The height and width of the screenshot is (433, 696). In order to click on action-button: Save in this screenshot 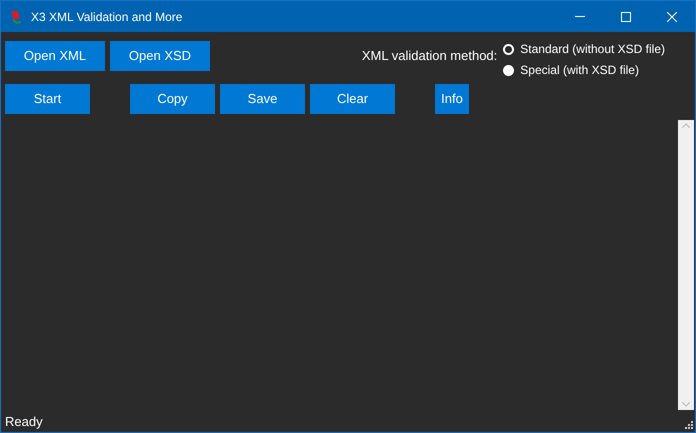, I will do `click(262, 99)`.